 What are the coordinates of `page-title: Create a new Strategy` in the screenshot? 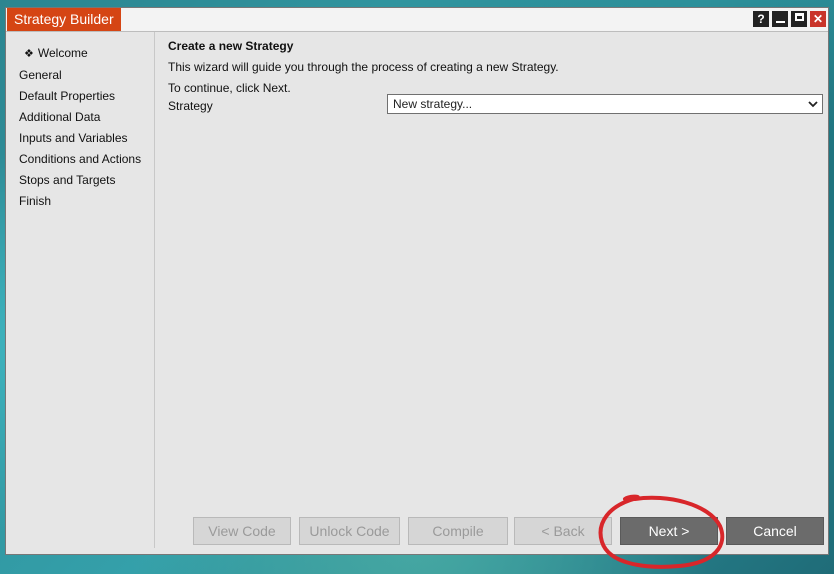 It's located at (231, 46).